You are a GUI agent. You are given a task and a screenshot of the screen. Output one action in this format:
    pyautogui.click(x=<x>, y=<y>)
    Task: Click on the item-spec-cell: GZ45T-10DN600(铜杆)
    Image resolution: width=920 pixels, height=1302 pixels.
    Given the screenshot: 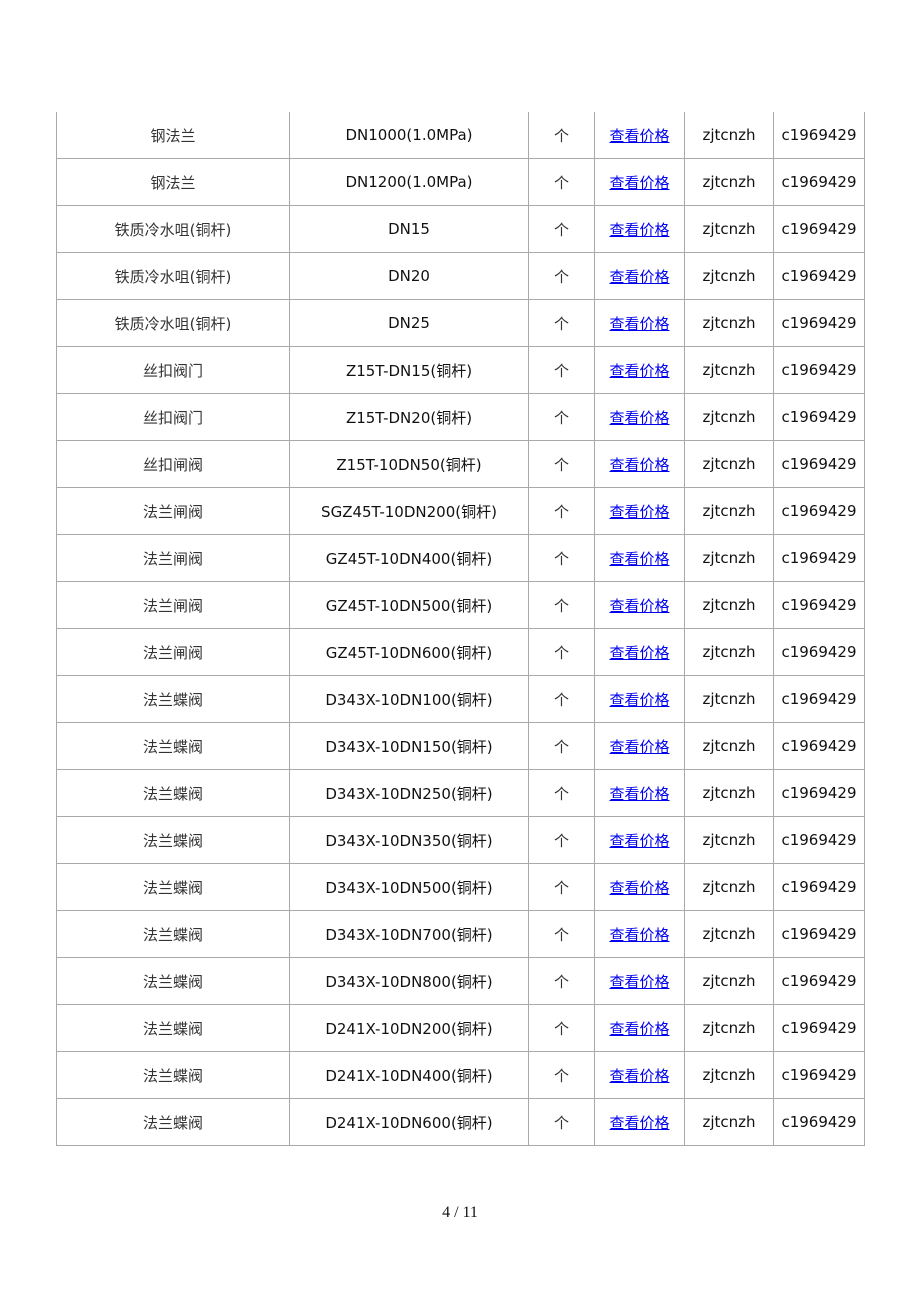 What is the action you would take?
    pyautogui.click(x=409, y=652)
    